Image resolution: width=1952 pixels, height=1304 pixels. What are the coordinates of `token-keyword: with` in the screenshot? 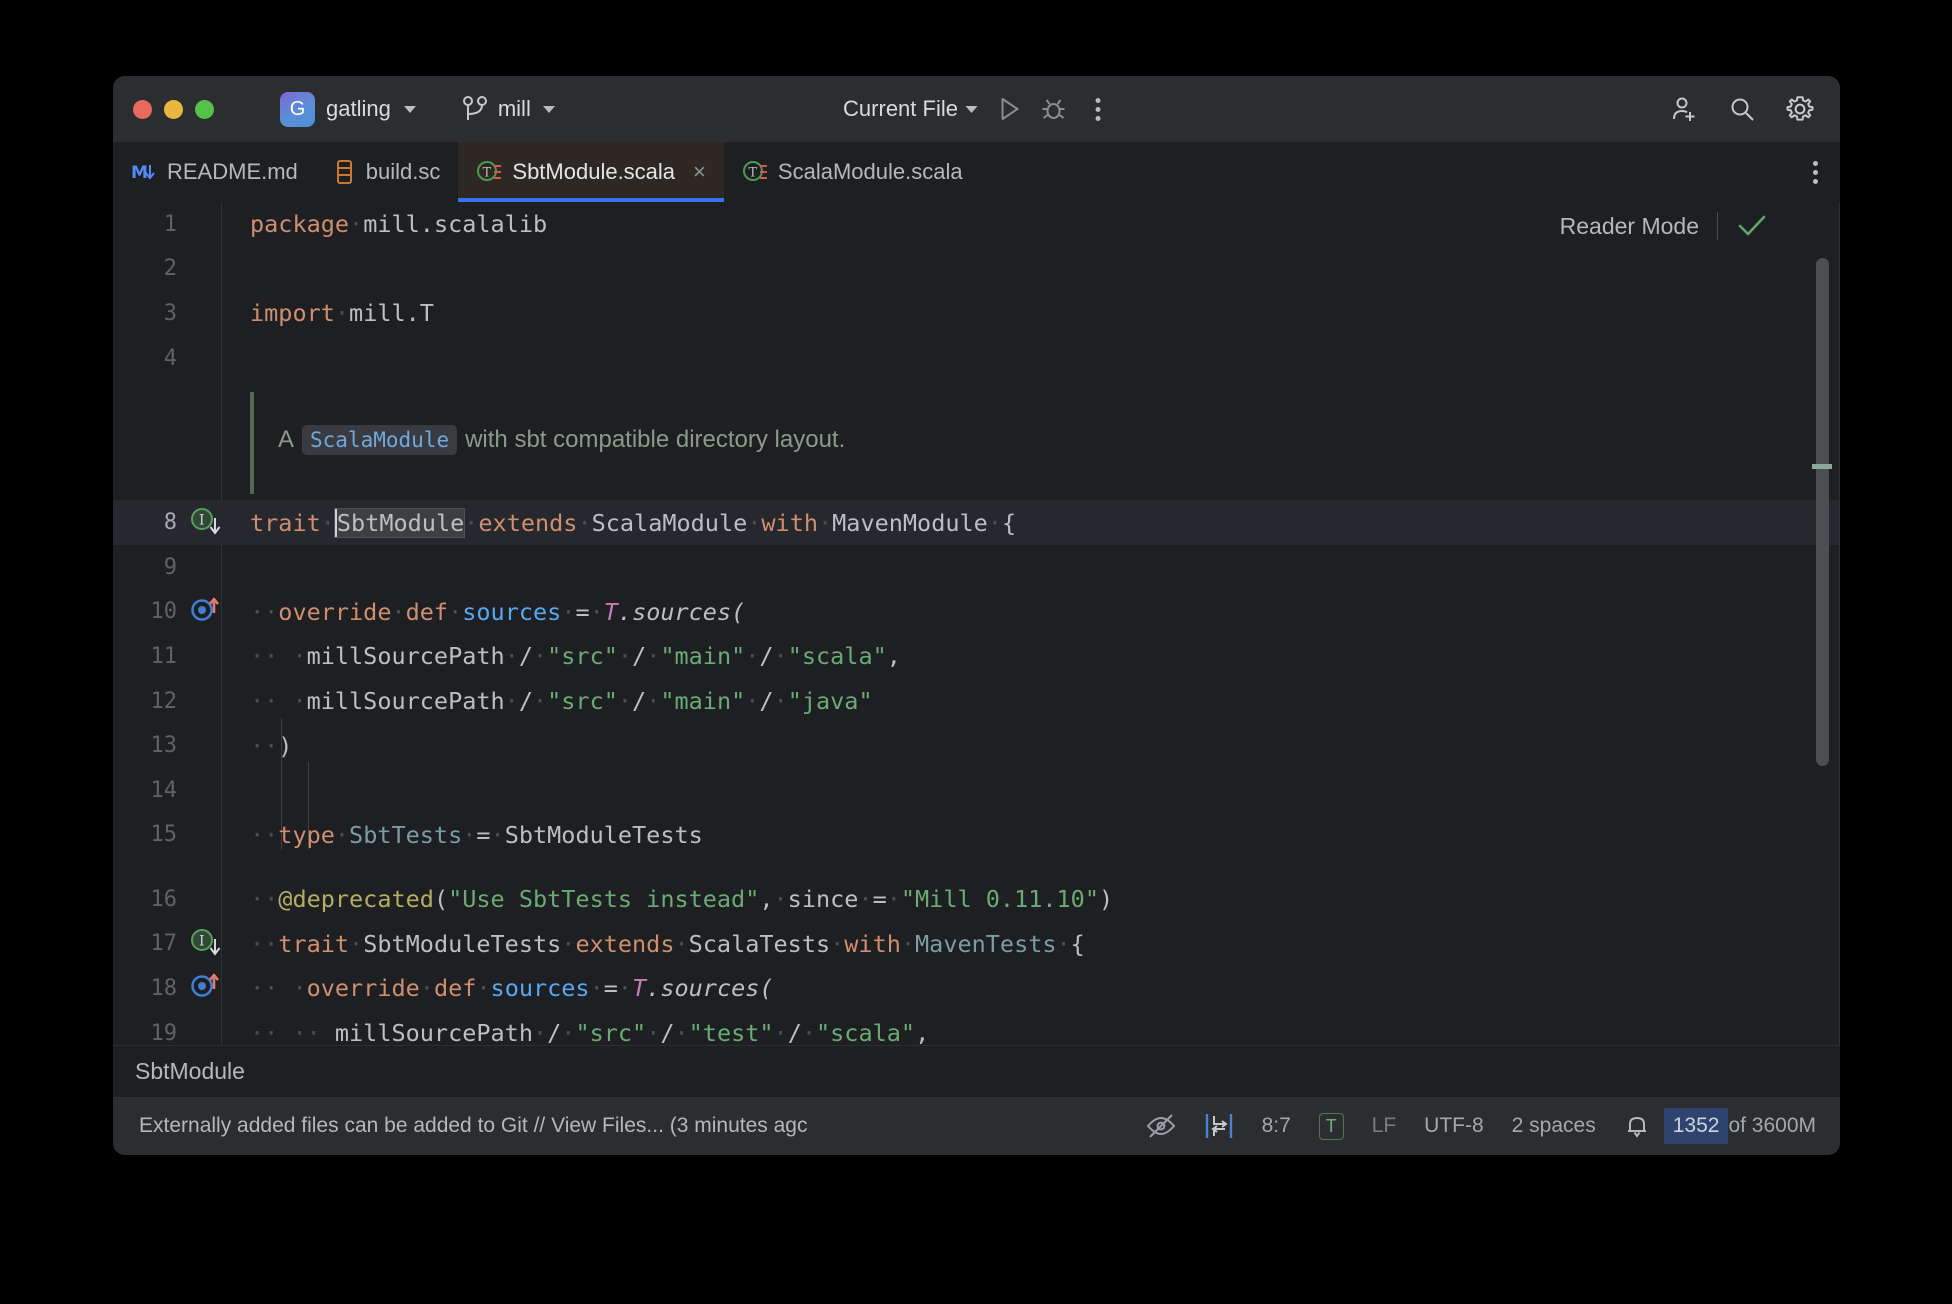 It's located at (872, 943).